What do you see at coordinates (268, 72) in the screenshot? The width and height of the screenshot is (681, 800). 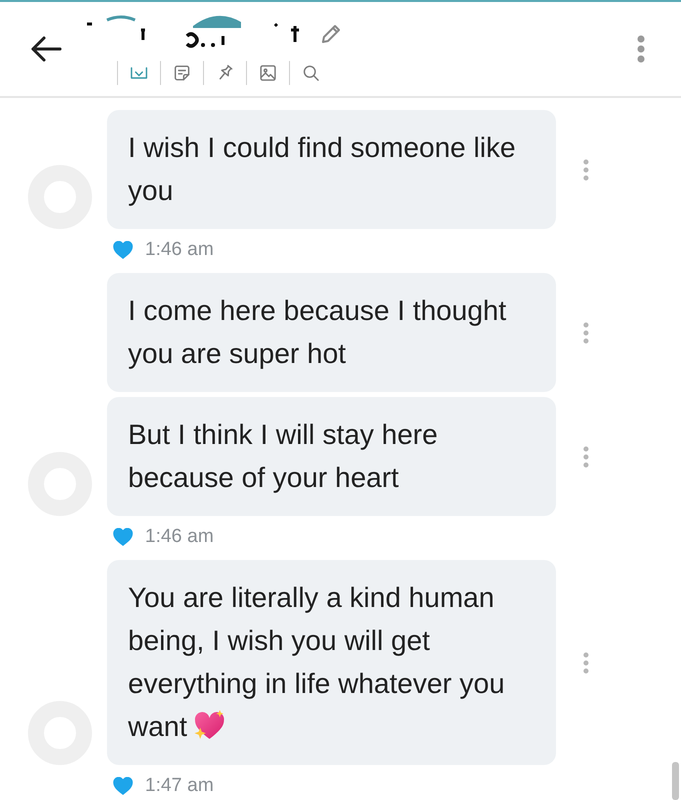 I see `image-icon` at bounding box center [268, 72].